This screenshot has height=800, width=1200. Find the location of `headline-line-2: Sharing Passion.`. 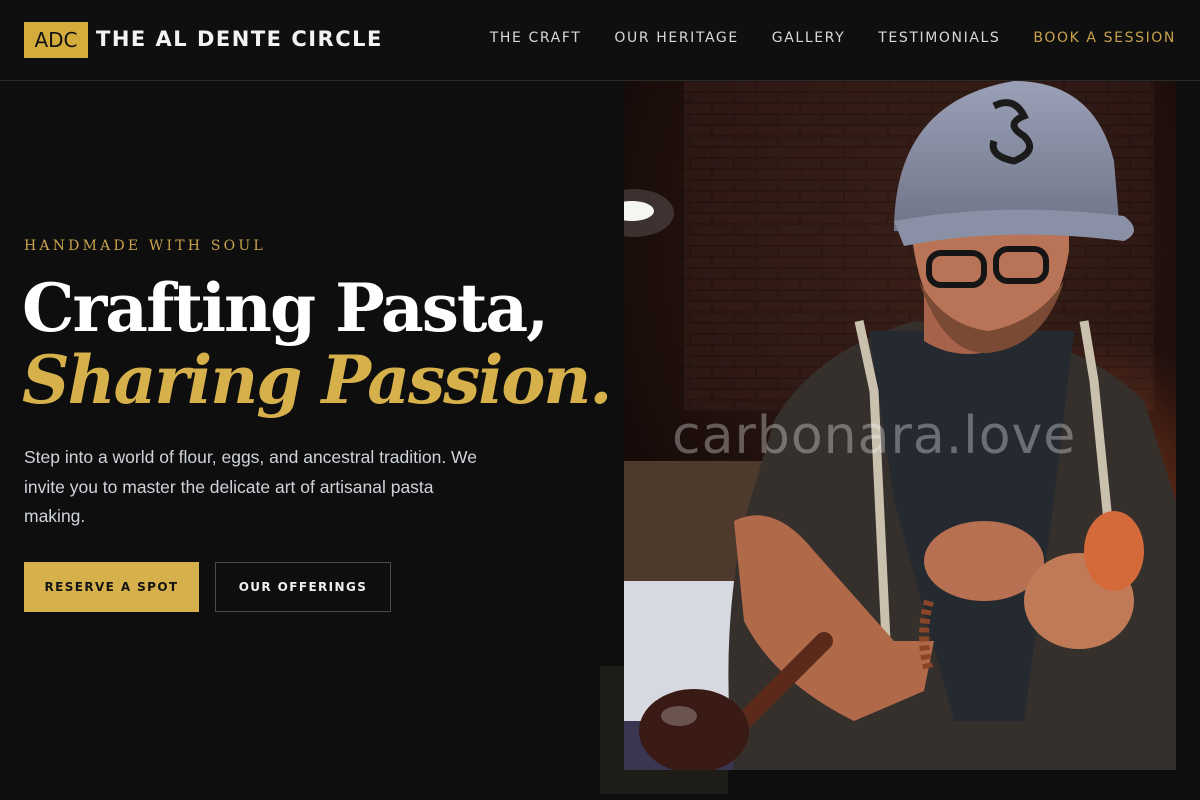

headline-line-2: Sharing Passion. is located at coordinates (317, 380).